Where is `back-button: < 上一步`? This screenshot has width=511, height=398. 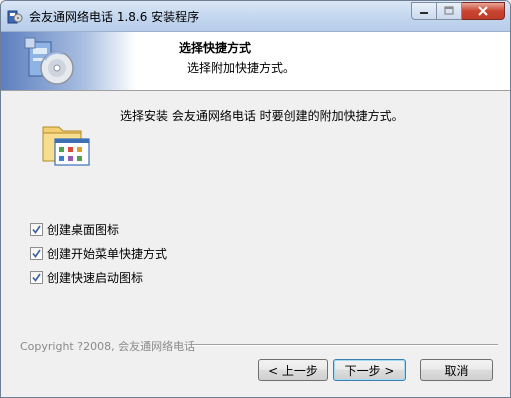
back-button: < 上一步 is located at coordinates (293, 370).